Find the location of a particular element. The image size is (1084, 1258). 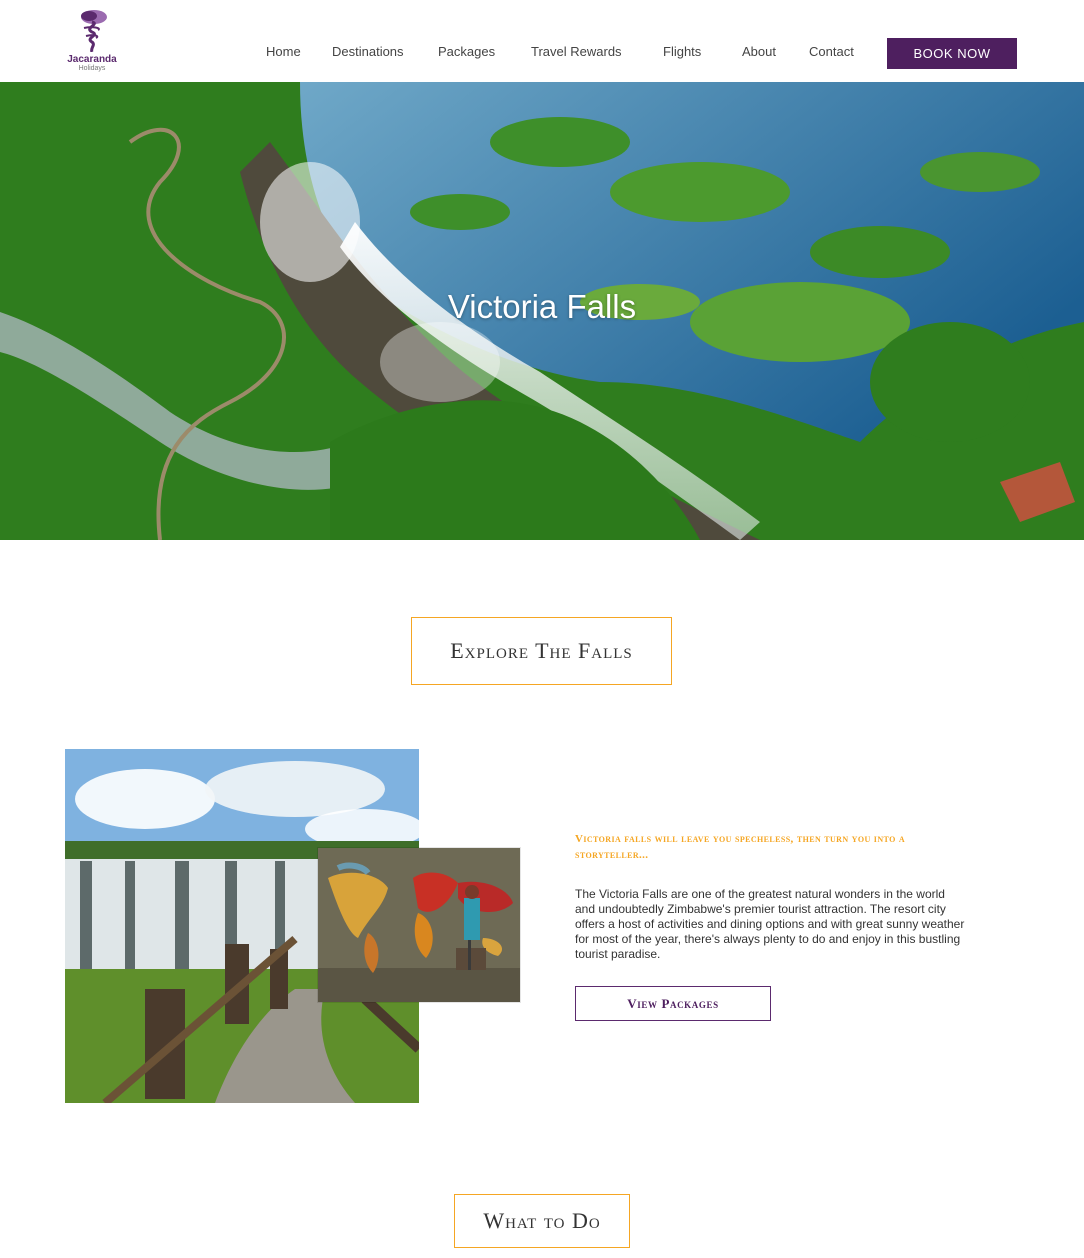

world-map-traveler-image is located at coordinates (419, 925).